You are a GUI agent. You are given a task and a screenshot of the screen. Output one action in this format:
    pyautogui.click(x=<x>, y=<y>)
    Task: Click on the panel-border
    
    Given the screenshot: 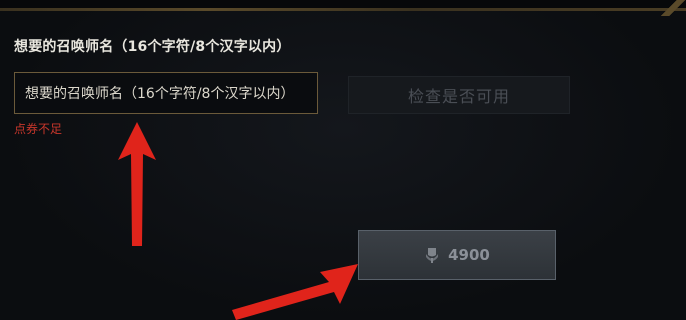 What is the action you would take?
    pyautogui.click(x=343, y=9)
    